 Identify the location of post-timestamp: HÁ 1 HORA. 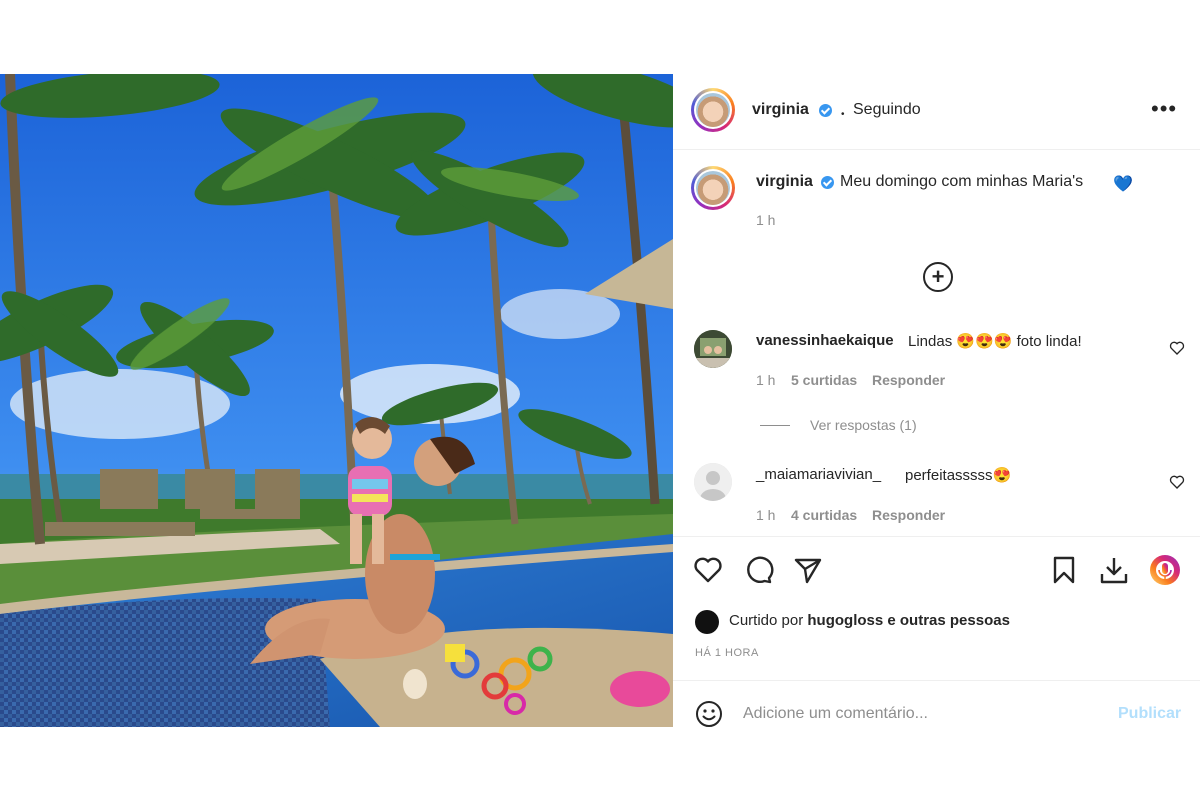
(727, 653).